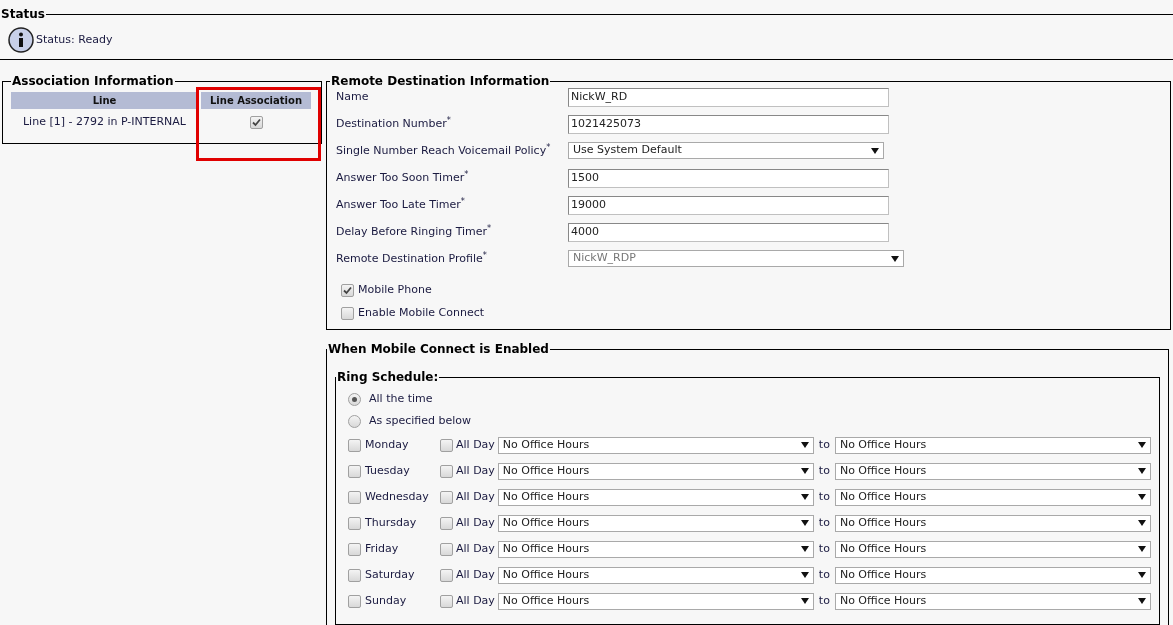  What do you see at coordinates (93, 81) in the screenshot?
I see `section-legend: Association Information` at bounding box center [93, 81].